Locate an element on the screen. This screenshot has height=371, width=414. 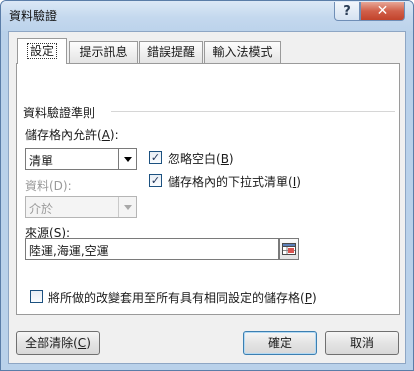
tab-ime-mode: 輸入法模式 is located at coordinates (242, 52).